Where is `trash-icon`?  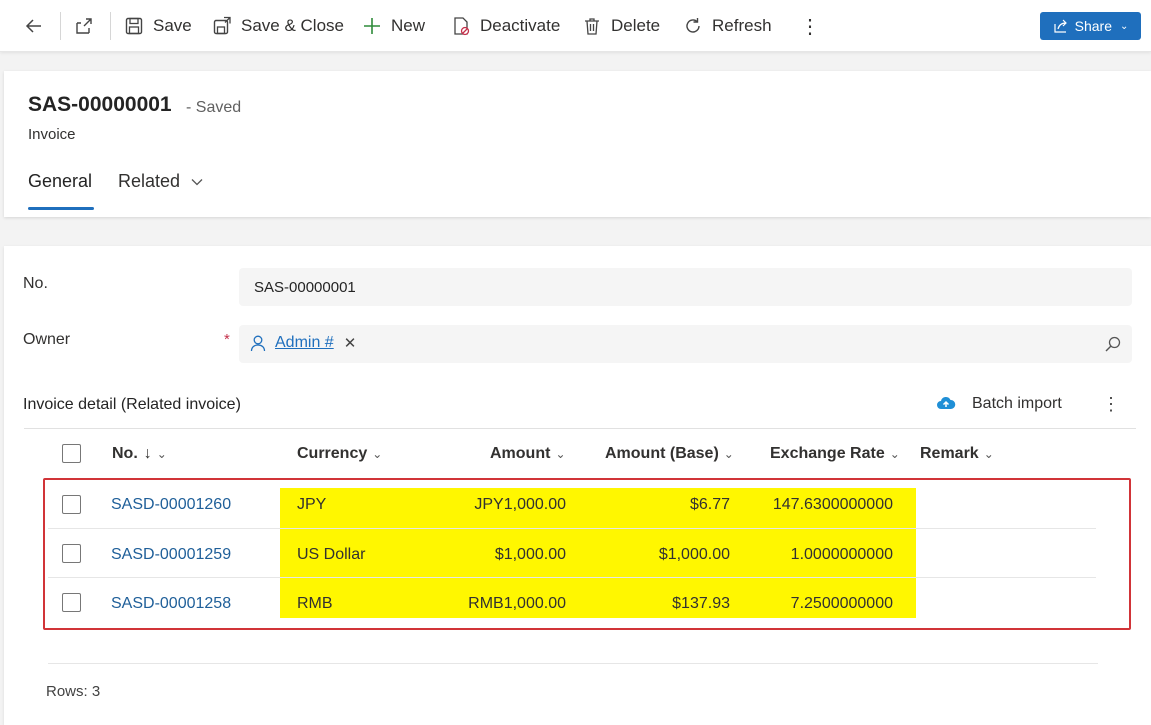 trash-icon is located at coordinates (592, 26).